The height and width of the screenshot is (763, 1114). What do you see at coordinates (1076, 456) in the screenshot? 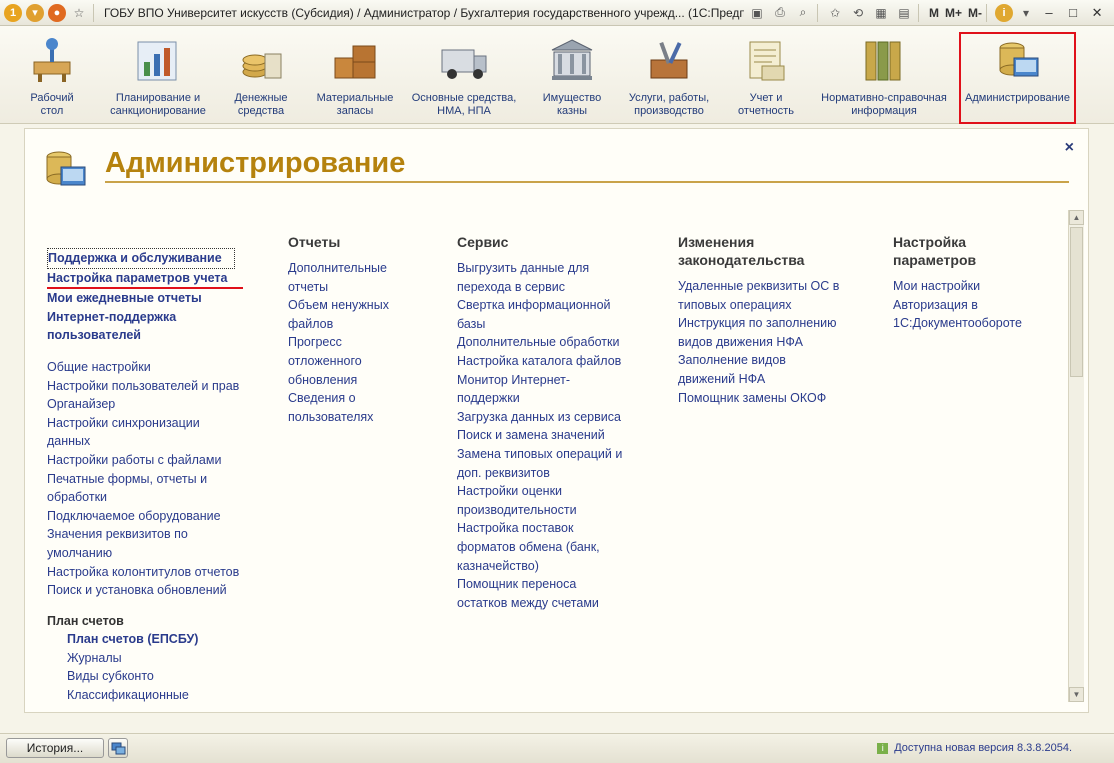
I see `vertical-scrollbar: ▲ ▼` at bounding box center [1076, 456].